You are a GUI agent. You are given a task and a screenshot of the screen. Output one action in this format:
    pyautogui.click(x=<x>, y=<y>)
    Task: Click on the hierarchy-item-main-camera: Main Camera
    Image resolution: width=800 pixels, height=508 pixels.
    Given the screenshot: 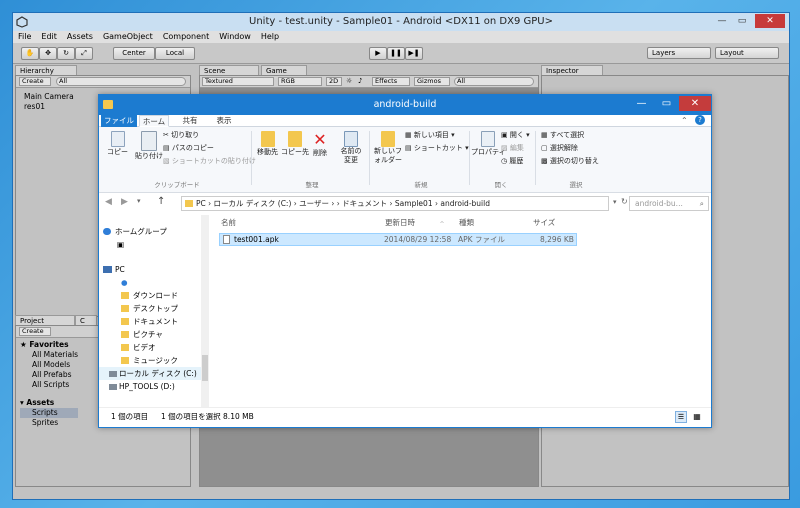 What is the action you would take?
    pyautogui.click(x=49, y=97)
    